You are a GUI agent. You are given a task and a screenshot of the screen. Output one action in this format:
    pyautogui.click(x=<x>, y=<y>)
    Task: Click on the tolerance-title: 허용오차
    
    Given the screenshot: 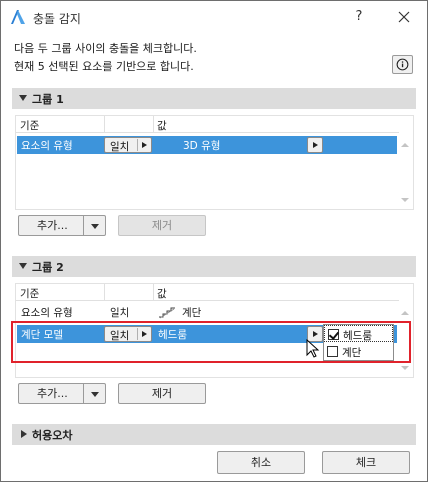 What is the action you would take?
    pyautogui.click(x=52, y=435)
    